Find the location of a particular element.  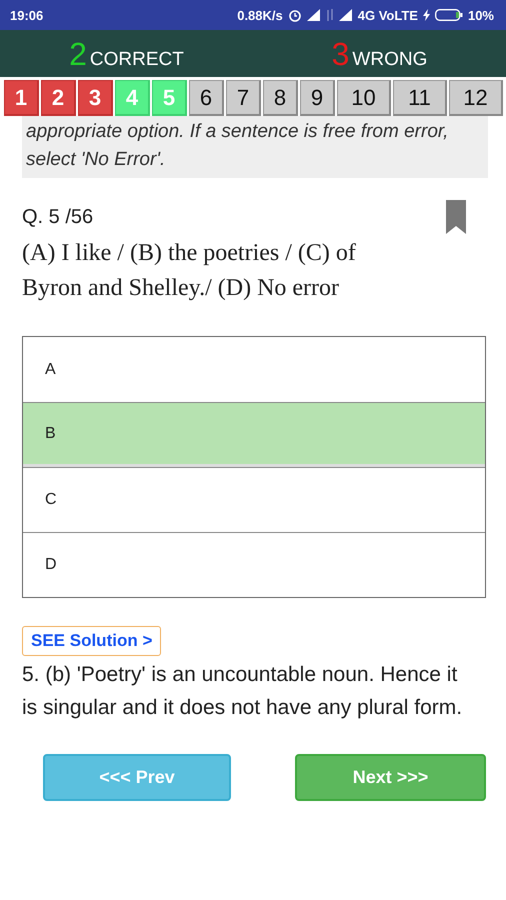

charging-icon is located at coordinates (426, 15).